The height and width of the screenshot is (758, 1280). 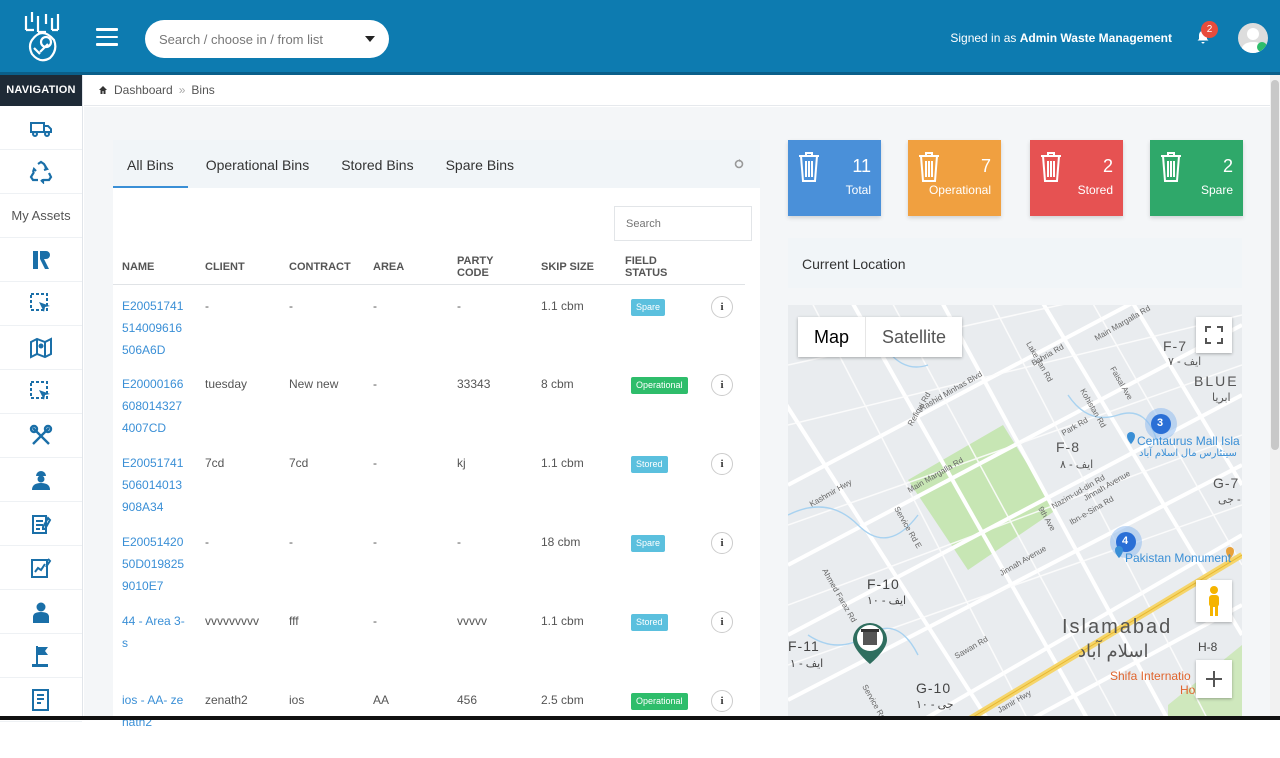 I want to click on cell-area: -, so click(x=375, y=621).